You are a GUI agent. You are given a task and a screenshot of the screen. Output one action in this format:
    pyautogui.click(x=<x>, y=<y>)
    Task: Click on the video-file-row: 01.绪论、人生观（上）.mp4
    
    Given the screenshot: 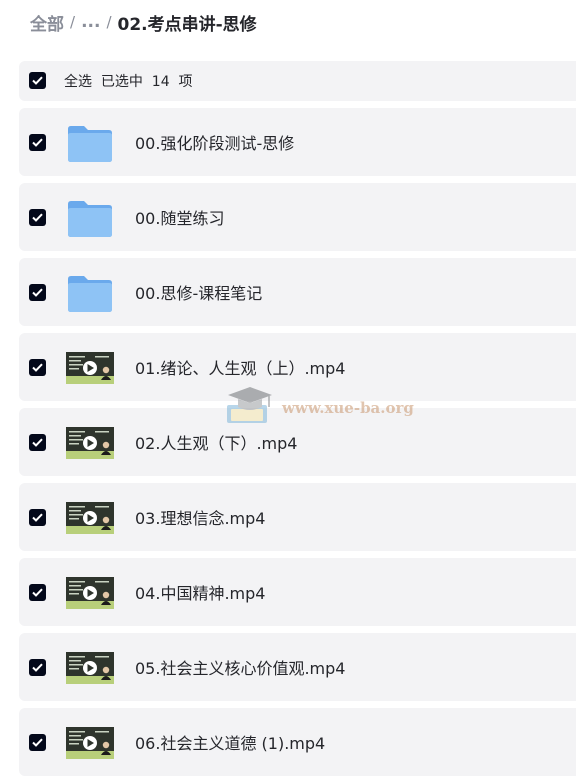 What is the action you would take?
    pyautogui.click(x=297, y=367)
    